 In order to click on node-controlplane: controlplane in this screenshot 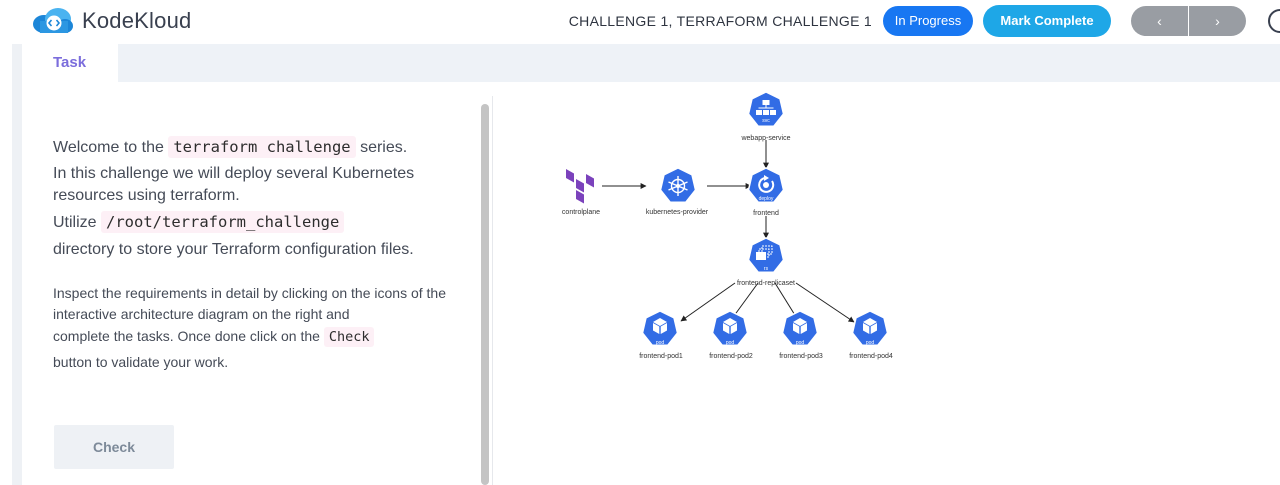, I will do `click(581, 192)`.